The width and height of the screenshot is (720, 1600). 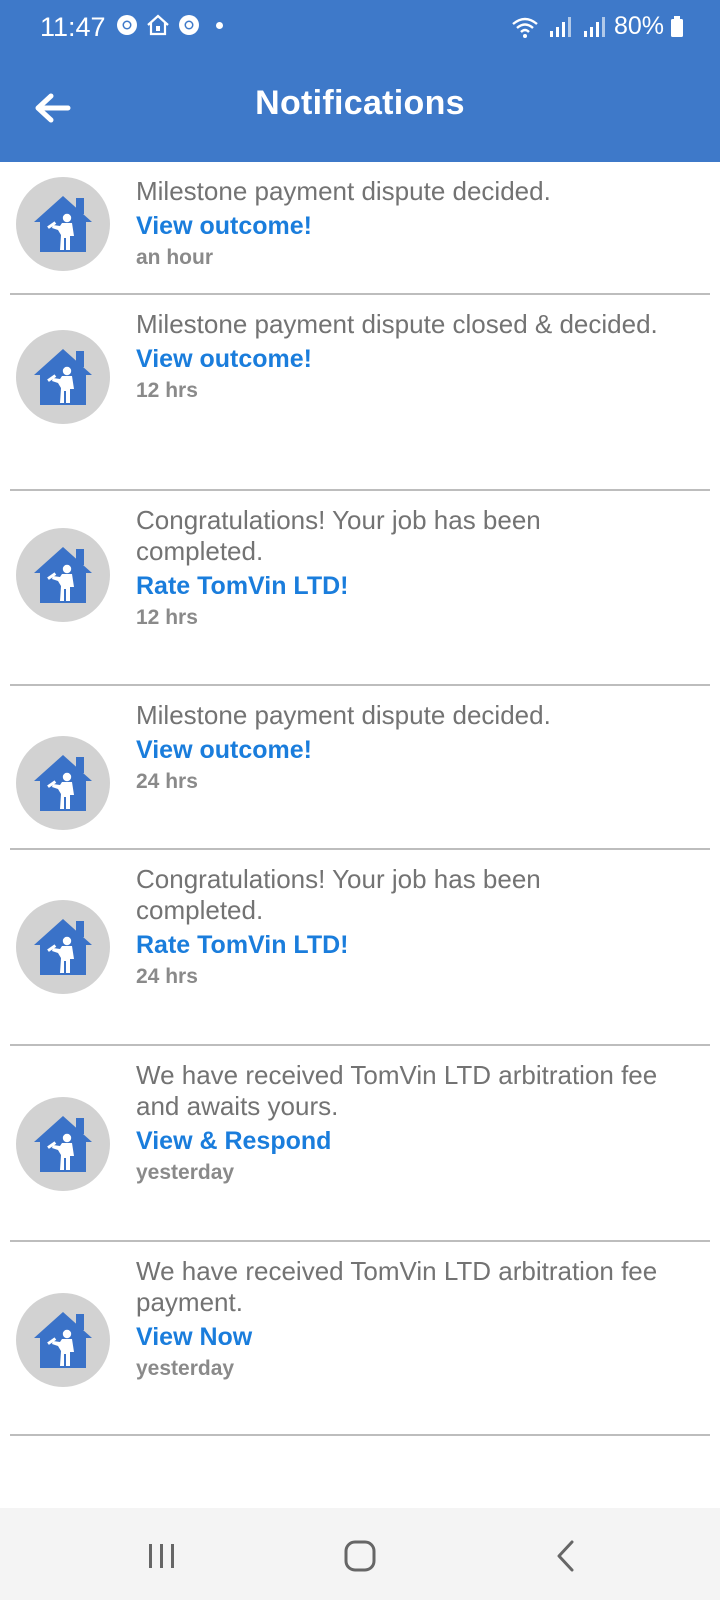 I want to click on notification-action-link: View Now, so click(x=194, y=1337).